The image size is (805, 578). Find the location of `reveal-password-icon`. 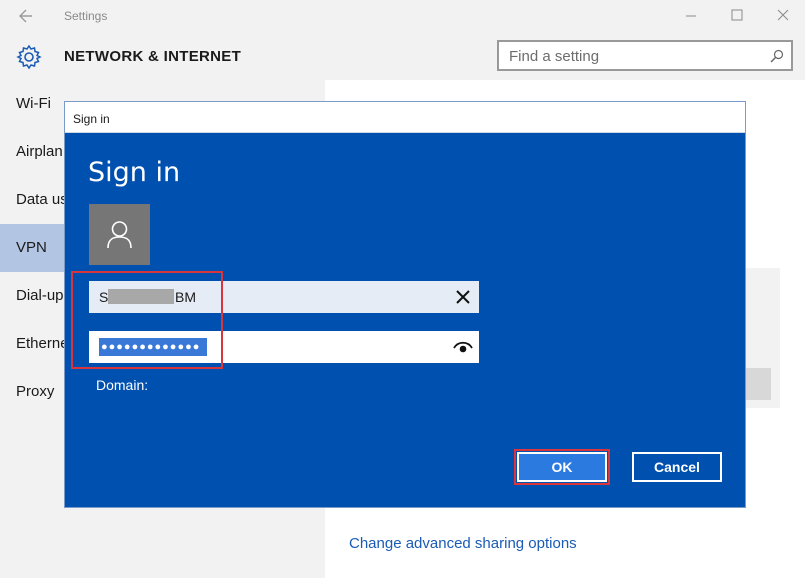

reveal-password-icon is located at coordinates (463, 347).